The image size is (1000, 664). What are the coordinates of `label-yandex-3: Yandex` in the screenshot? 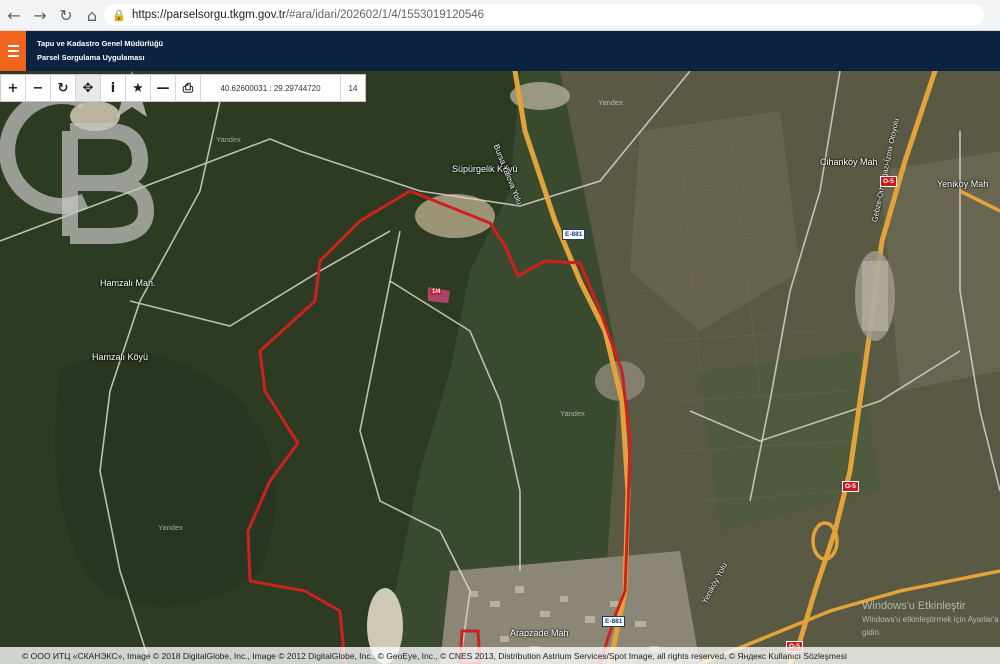 It's located at (170, 527).